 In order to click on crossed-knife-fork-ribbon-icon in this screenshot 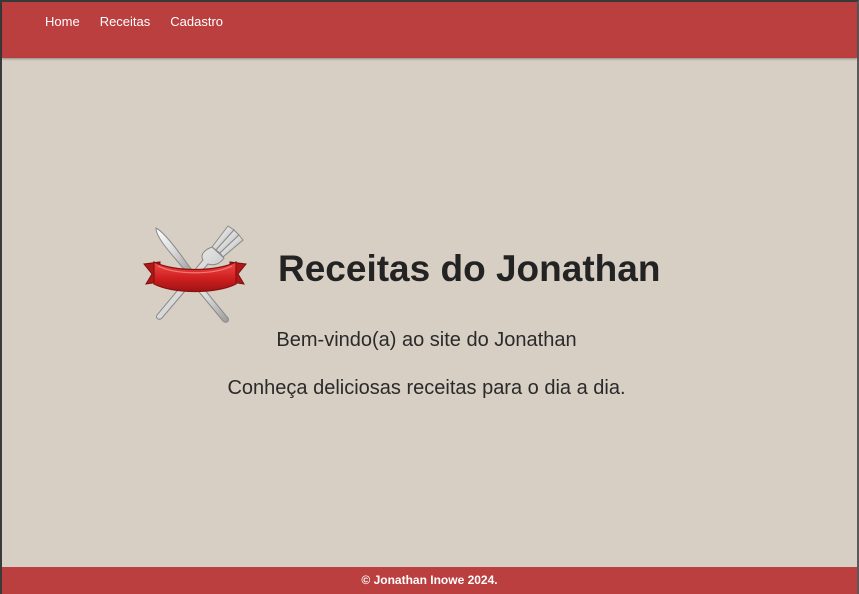, I will do `click(195, 274)`.